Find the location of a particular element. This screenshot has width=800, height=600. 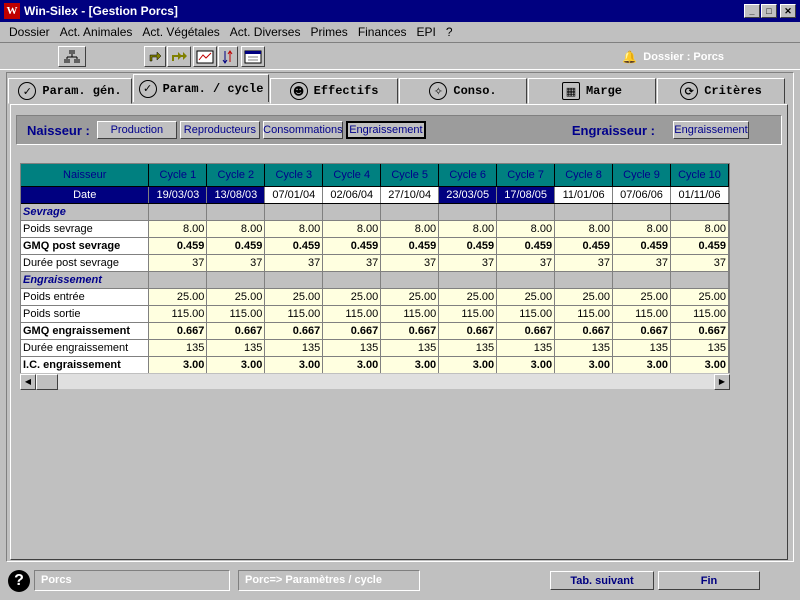

menu-primes: Primes is located at coordinates (328, 32).